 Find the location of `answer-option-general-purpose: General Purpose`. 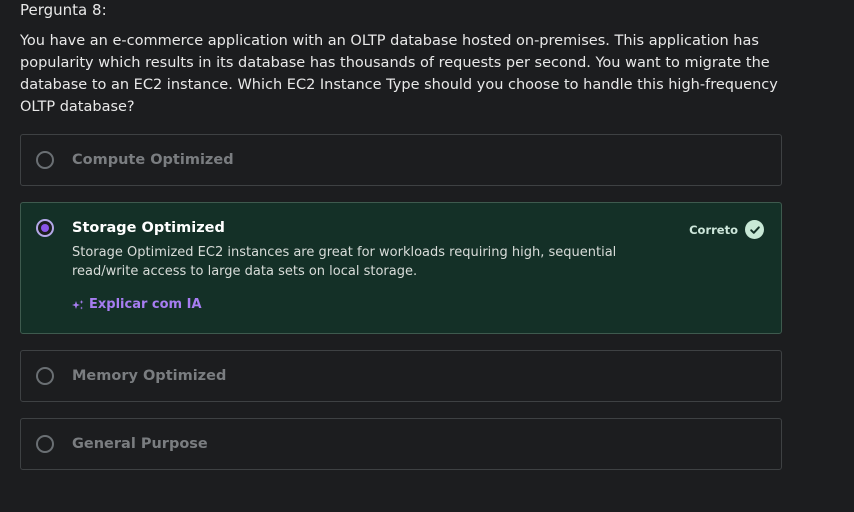

answer-option-general-purpose: General Purpose is located at coordinates (401, 444).